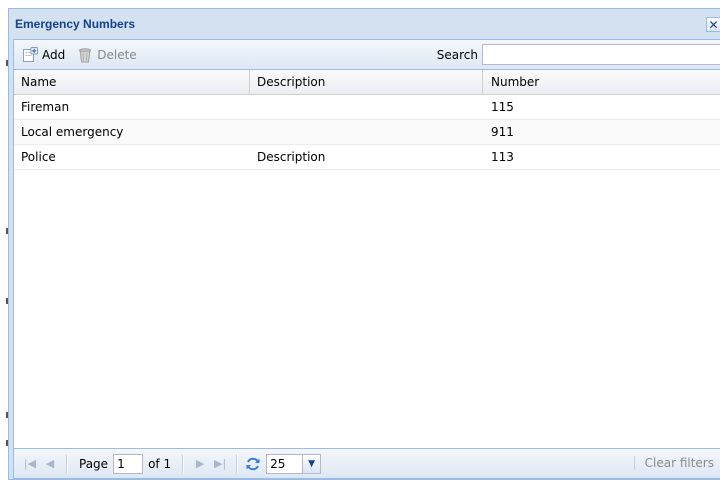  What do you see at coordinates (673, 463) in the screenshot?
I see `clear-filters-button: Clear filters` at bounding box center [673, 463].